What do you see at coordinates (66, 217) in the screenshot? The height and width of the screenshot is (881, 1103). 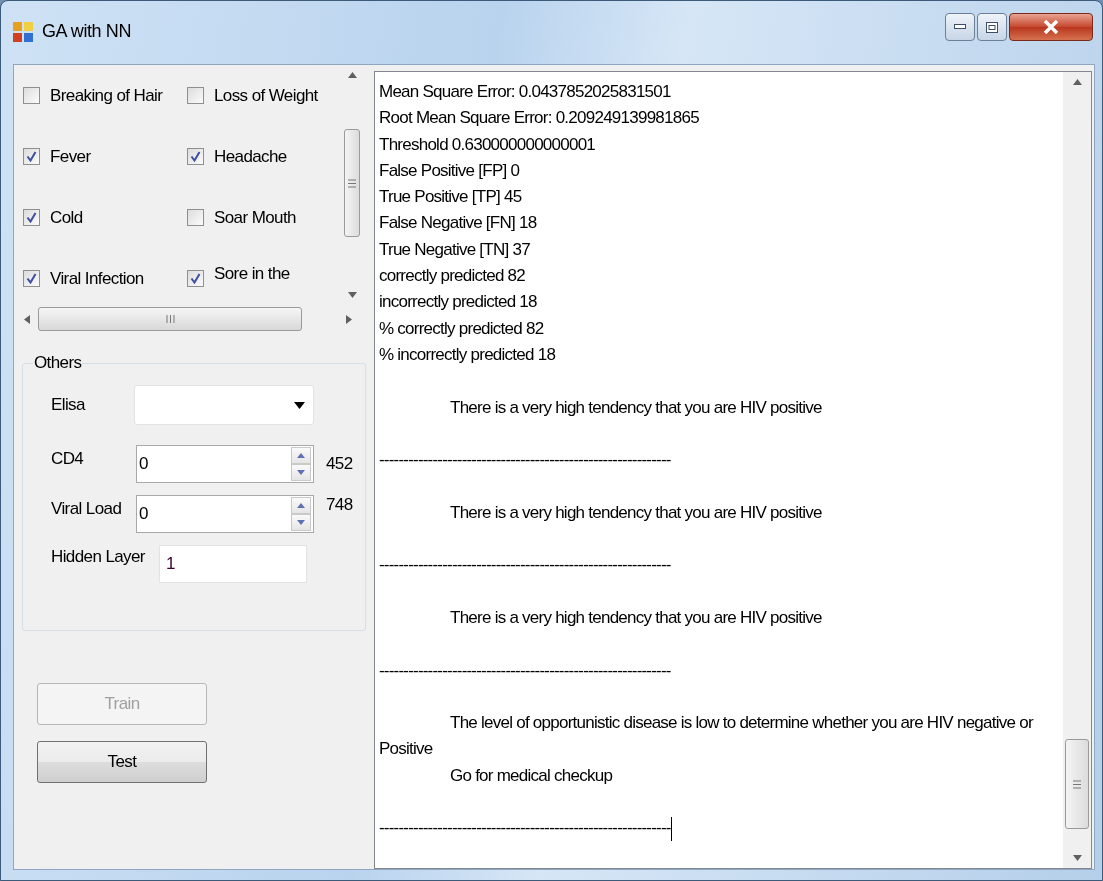 I see `checkbox-label: Cold` at bounding box center [66, 217].